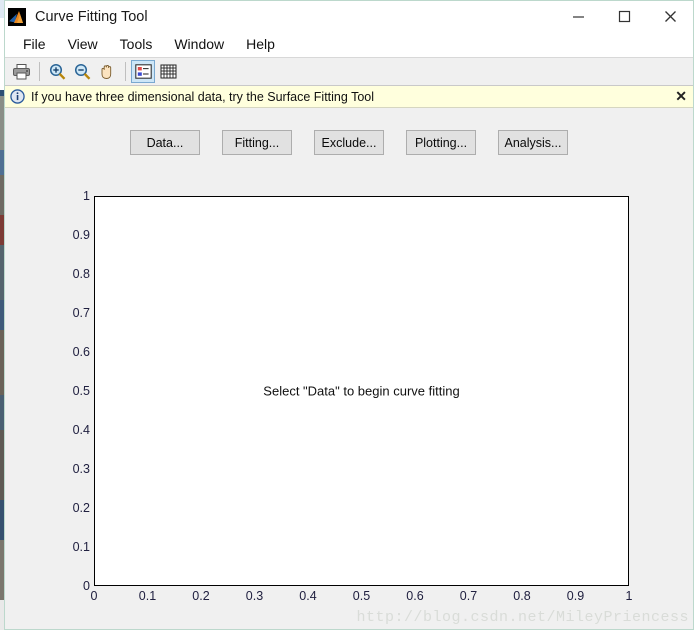 This screenshot has width=694, height=630. I want to click on zoom-in-button, so click(57, 71).